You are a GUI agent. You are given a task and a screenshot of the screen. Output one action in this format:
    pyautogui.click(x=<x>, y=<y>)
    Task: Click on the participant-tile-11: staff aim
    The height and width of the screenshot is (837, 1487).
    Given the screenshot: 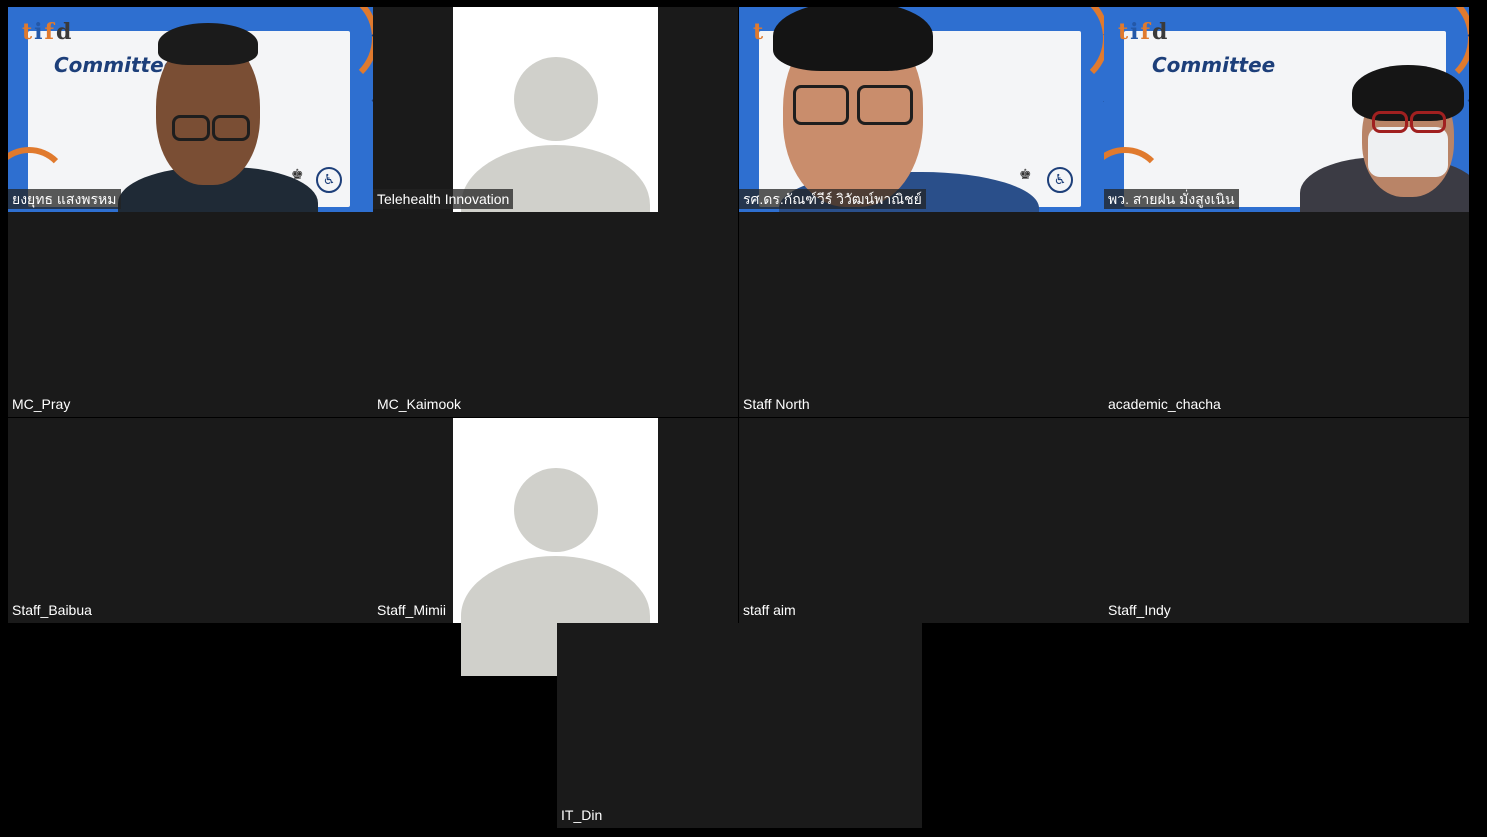 What is the action you would take?
    pyautogui.click(x=921, y=520)
    